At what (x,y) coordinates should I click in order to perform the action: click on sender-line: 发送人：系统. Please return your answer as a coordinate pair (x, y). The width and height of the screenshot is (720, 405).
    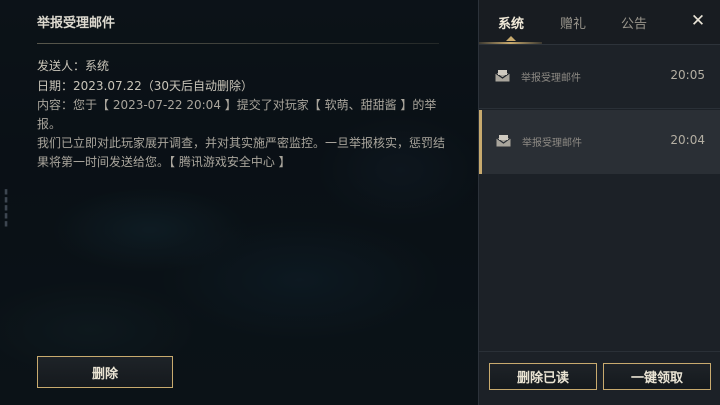
    Looking at the image, I should click on (73, 65).